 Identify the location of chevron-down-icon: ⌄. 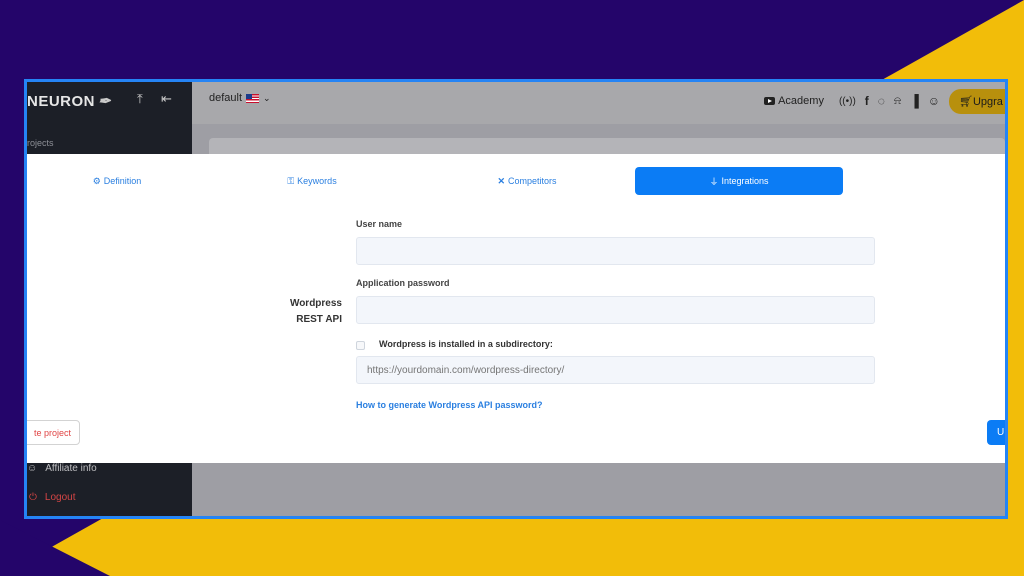
(267, 97).